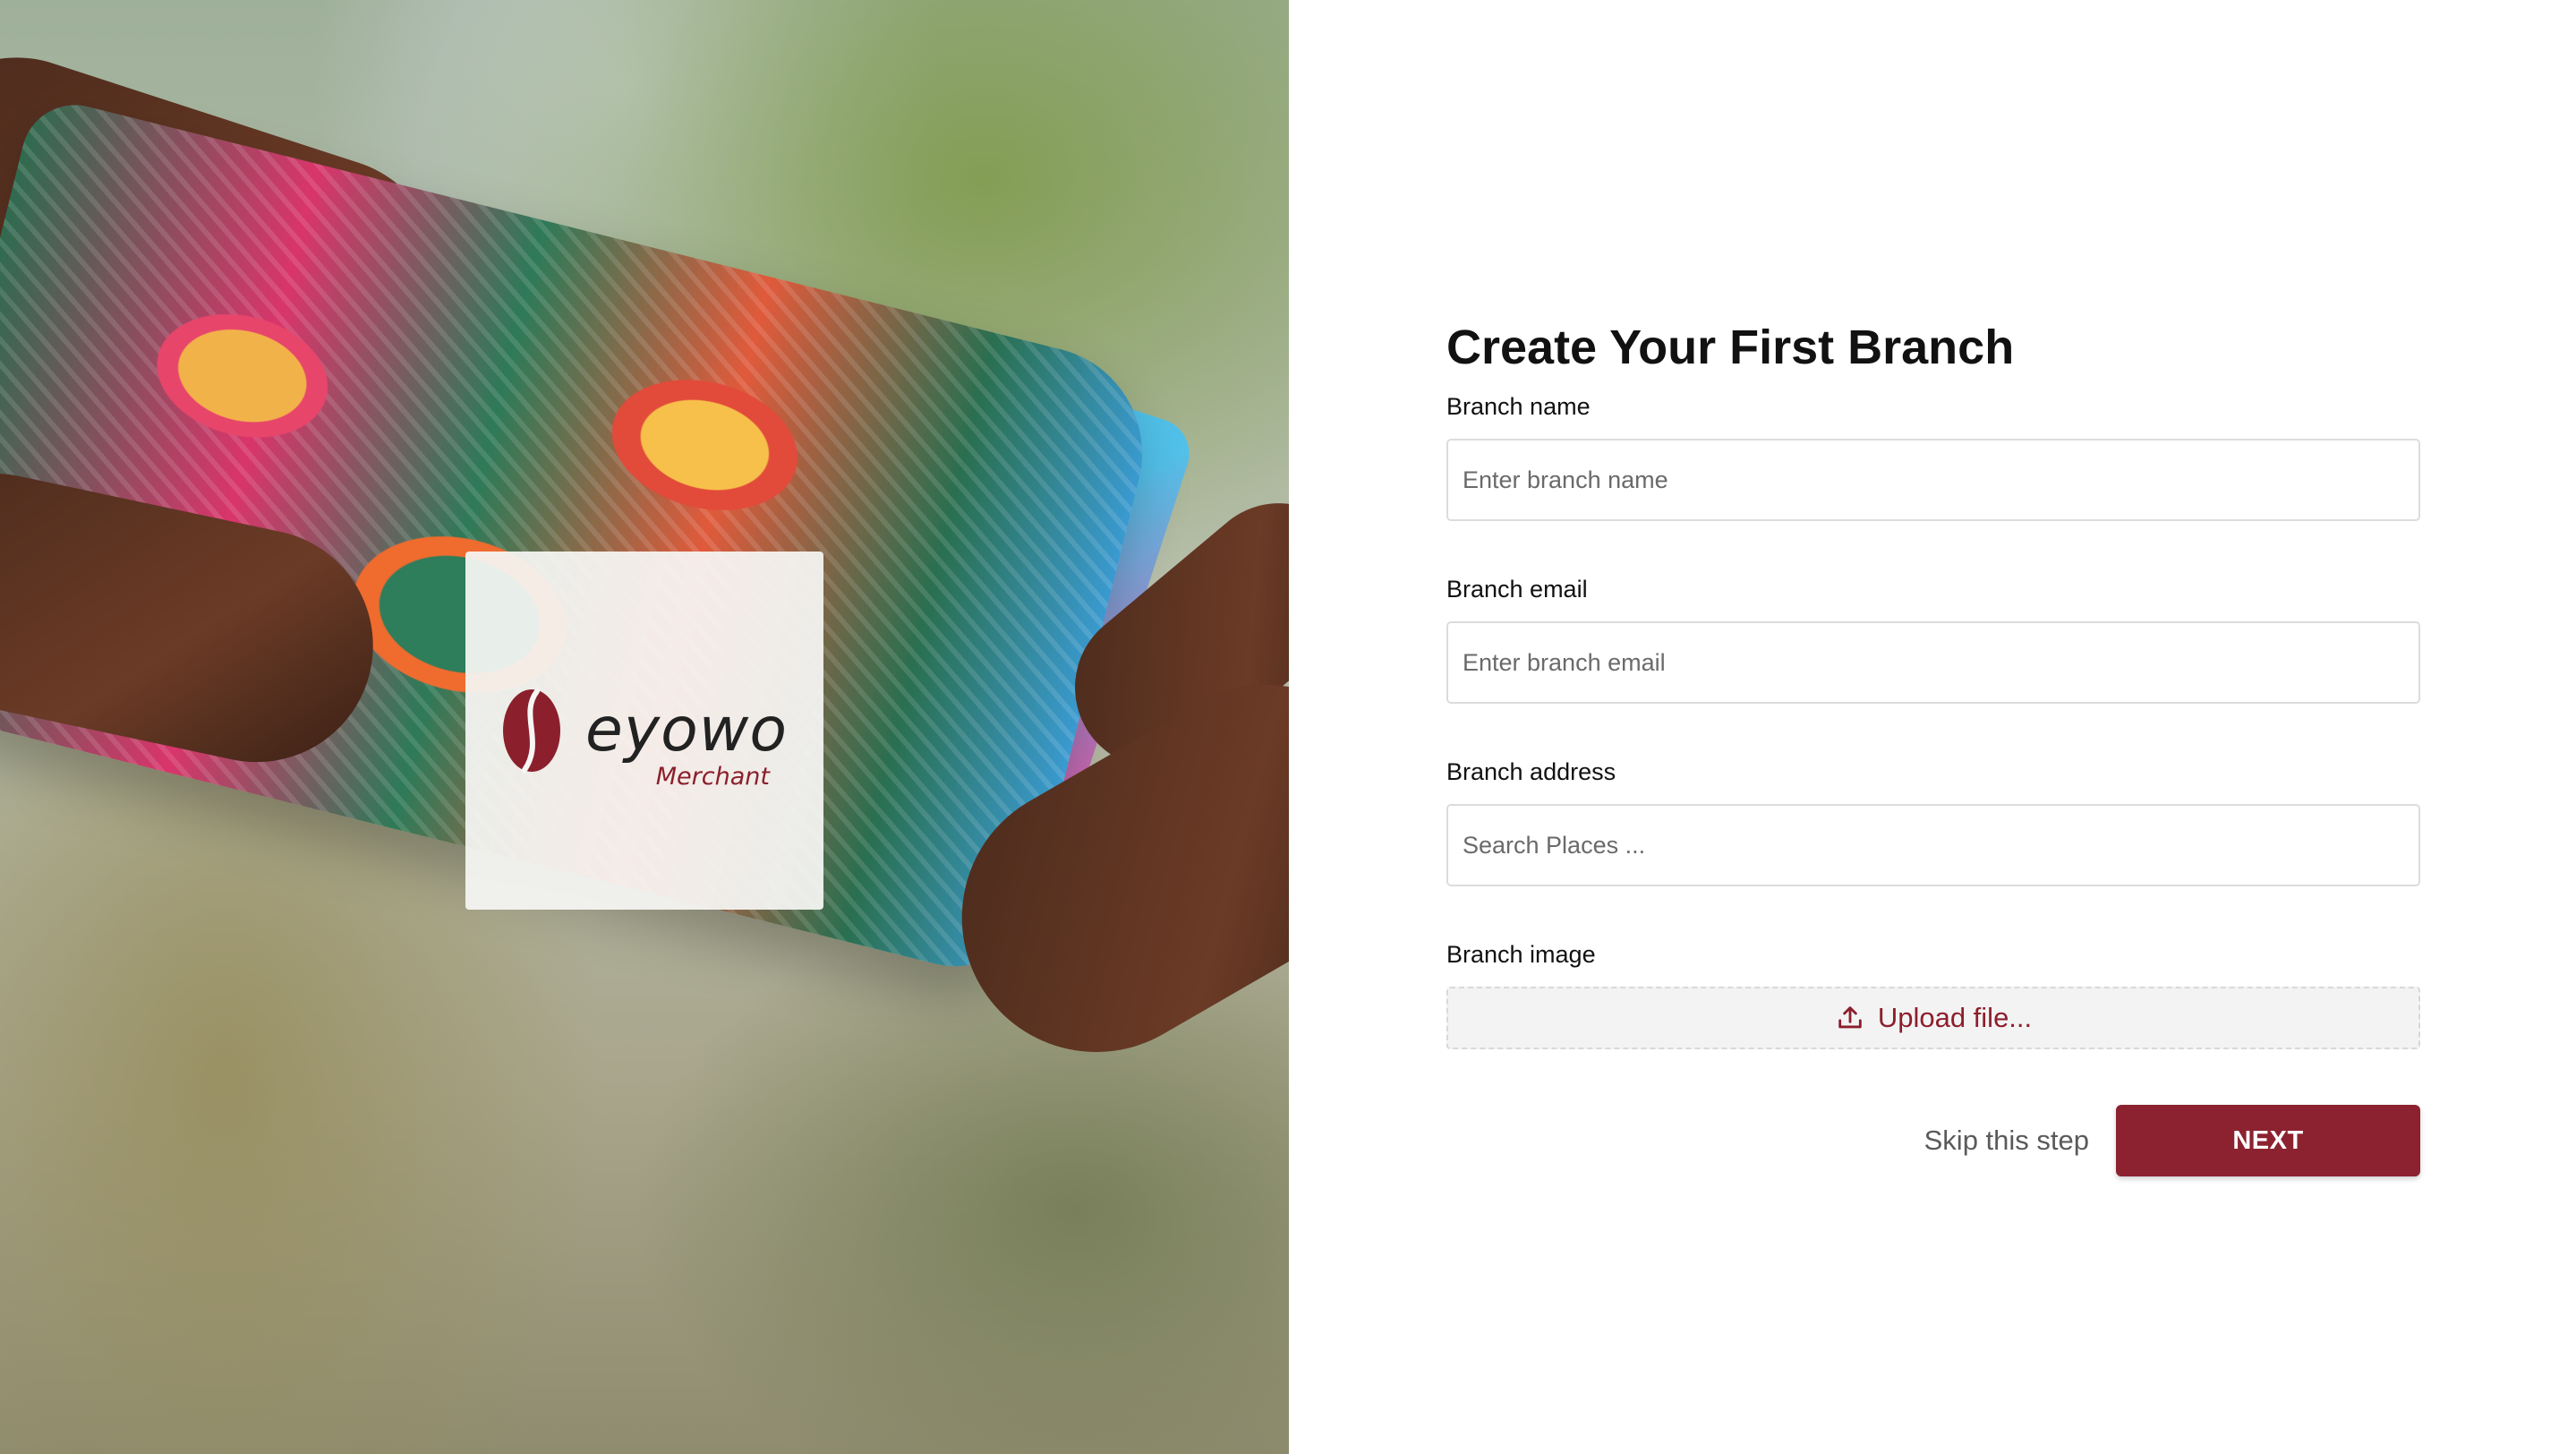 This screenshot has width=2576, height=1454. Describe the element at coordinates (532, 731) in the screenshot. I see `coffee-bean-icon` at that location.